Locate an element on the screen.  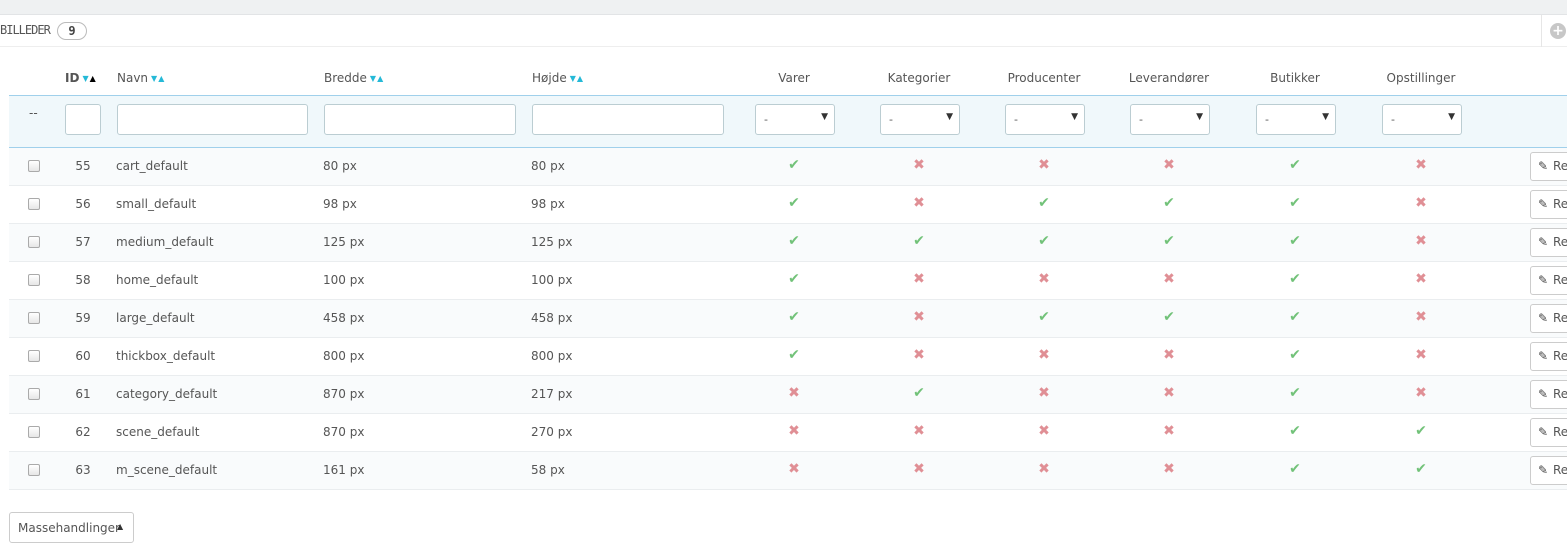
filter-scenes-select: - ▼ is located at coordinates (1422, 119).